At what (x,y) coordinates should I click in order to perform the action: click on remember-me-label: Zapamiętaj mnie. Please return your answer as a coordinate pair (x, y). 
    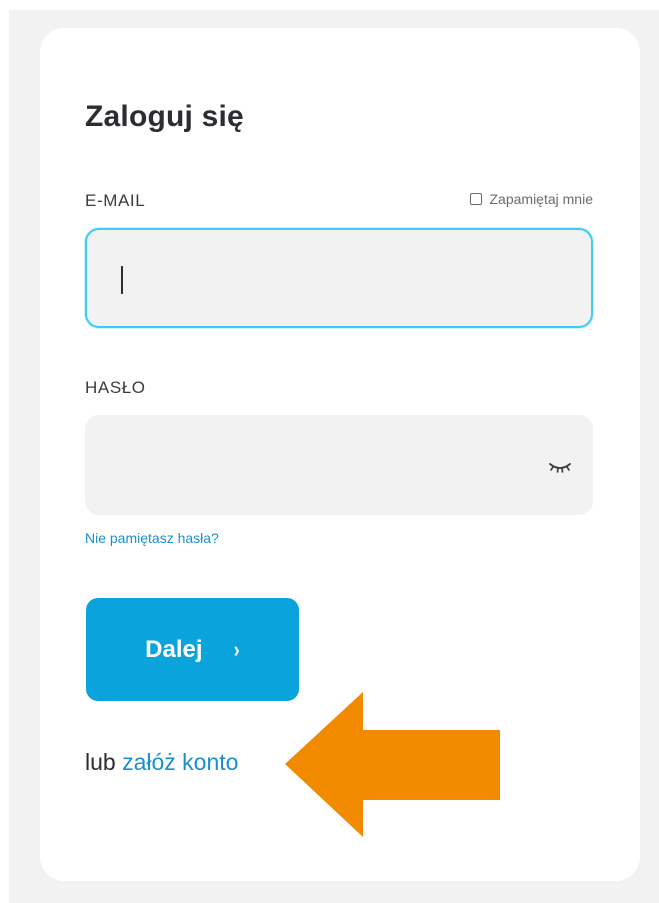
    Looking at the image, I should click on (542, 199).